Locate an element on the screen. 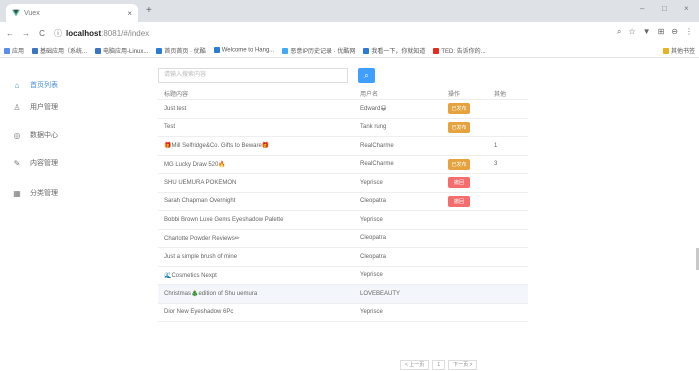  back-icon: ← is located at coordinates (10, 33).